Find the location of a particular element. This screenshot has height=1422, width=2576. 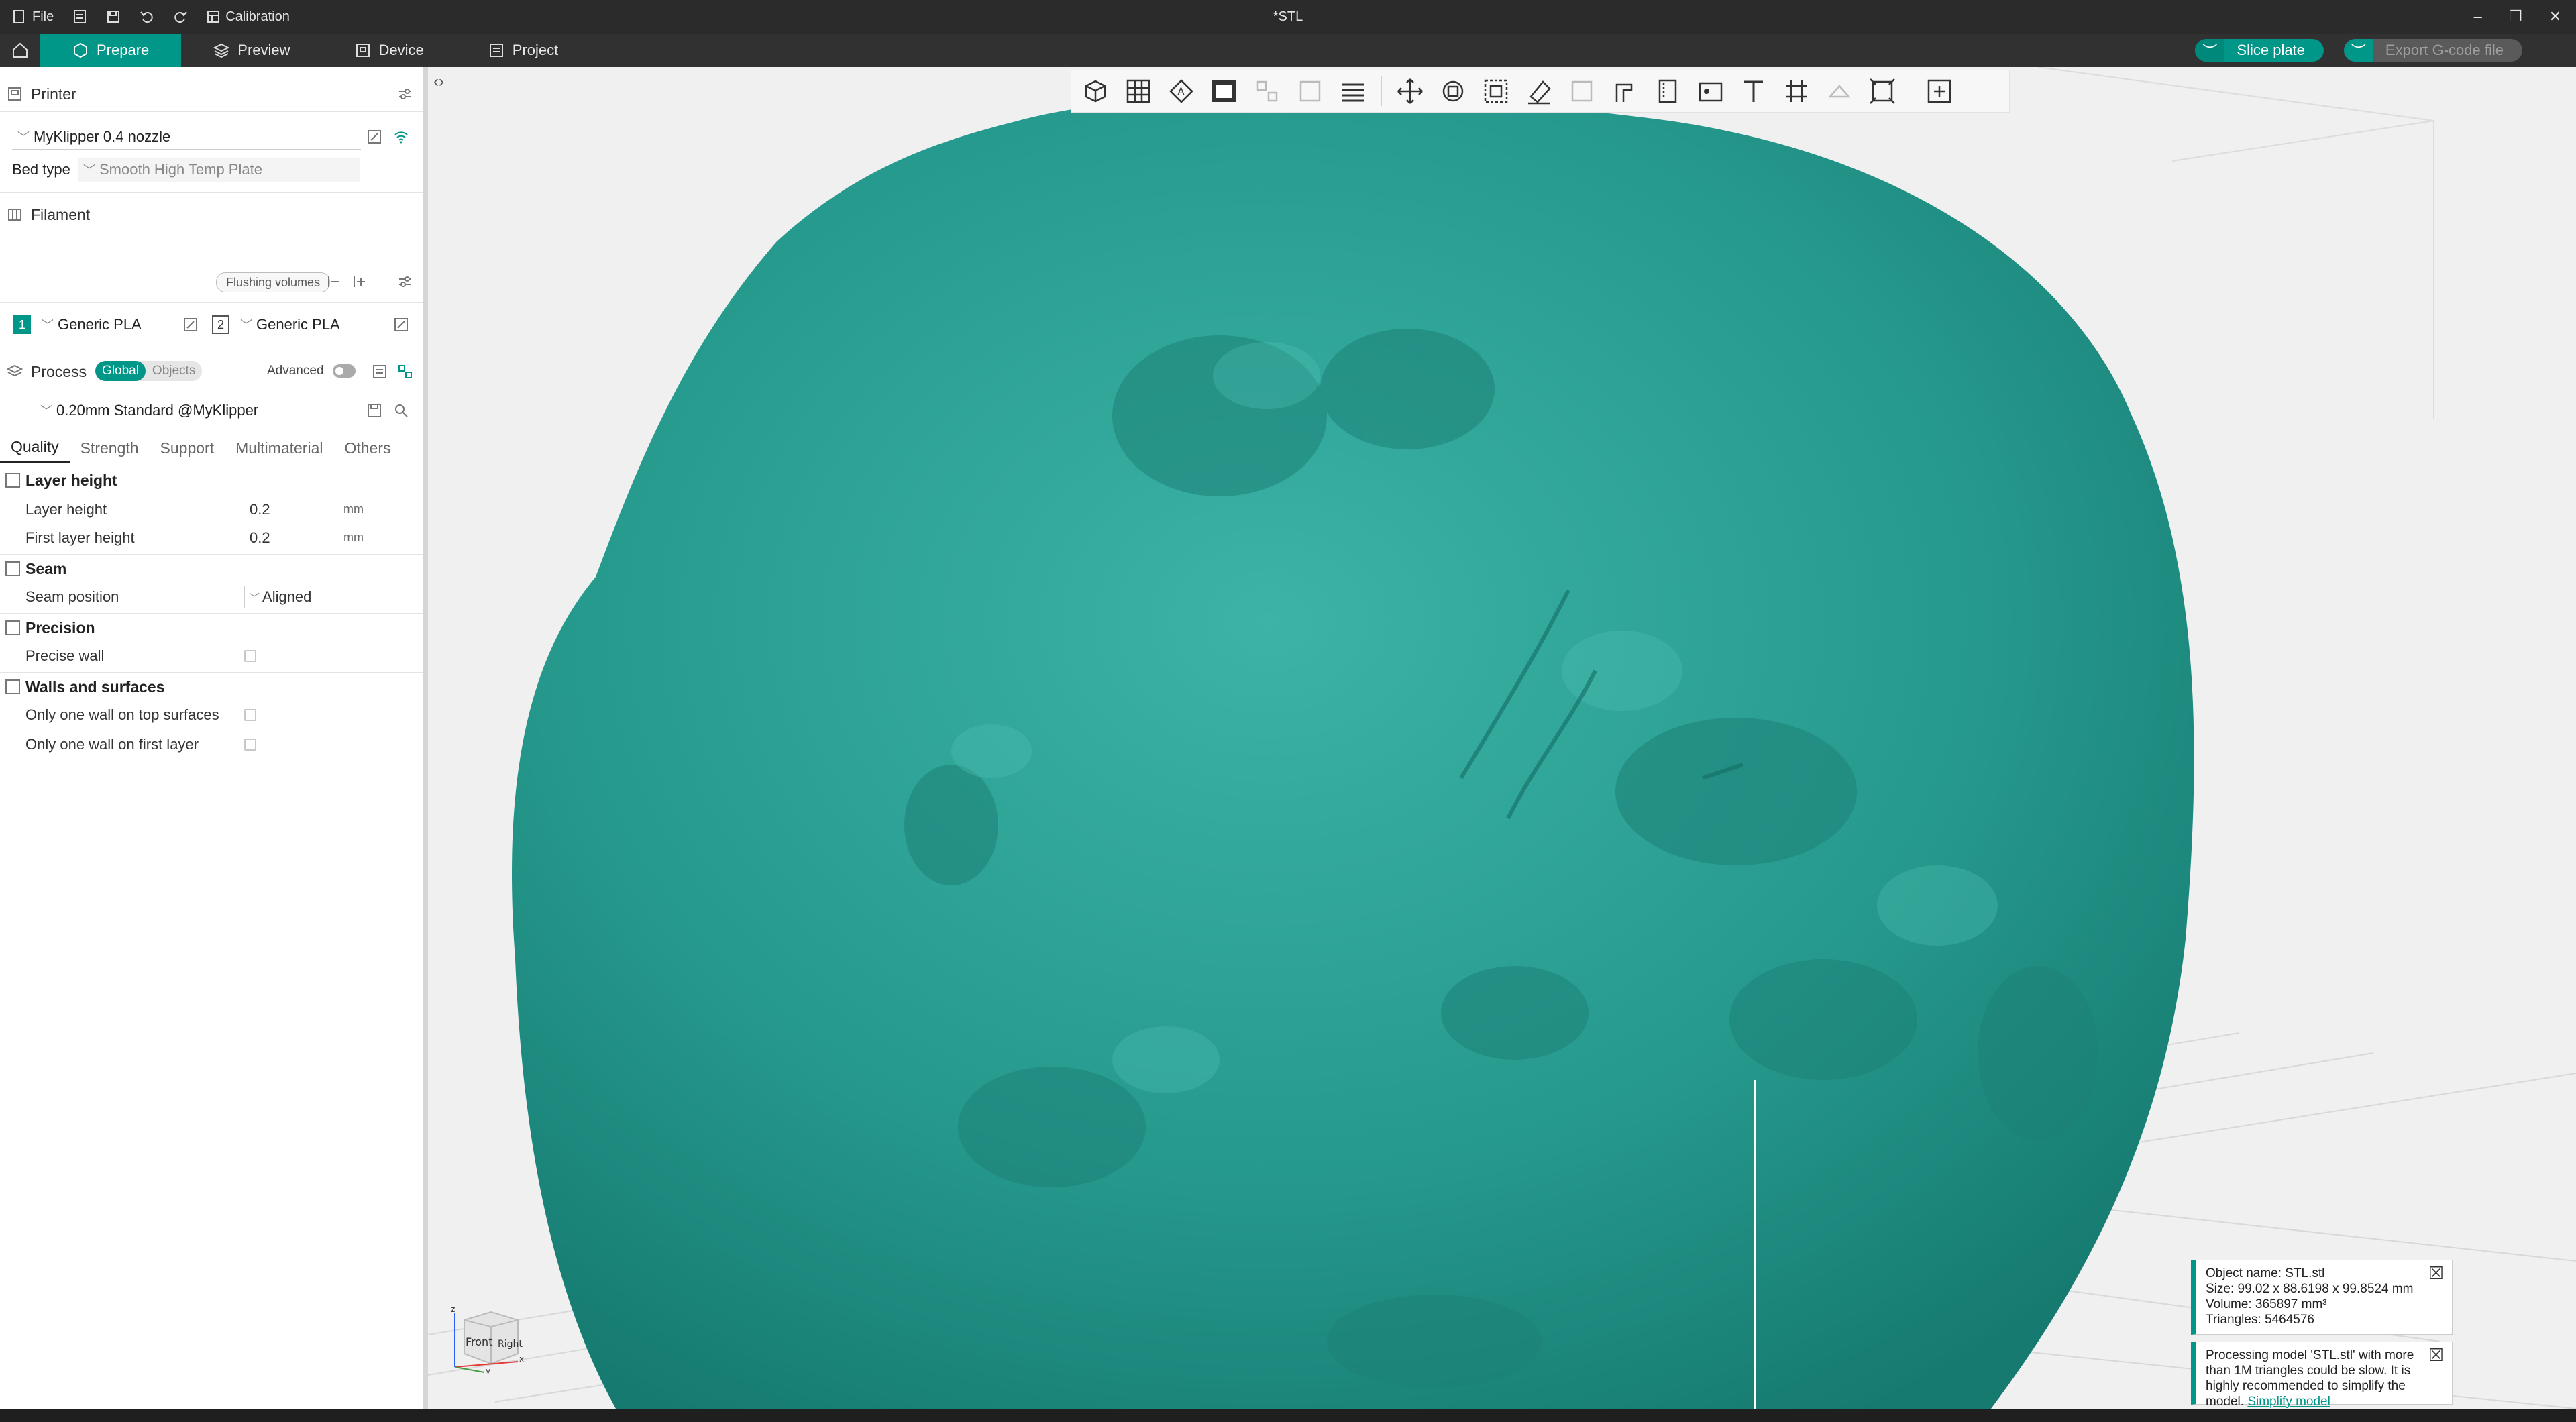

filament-slot-2-badge: 2 is located at coordinates (220, 324).